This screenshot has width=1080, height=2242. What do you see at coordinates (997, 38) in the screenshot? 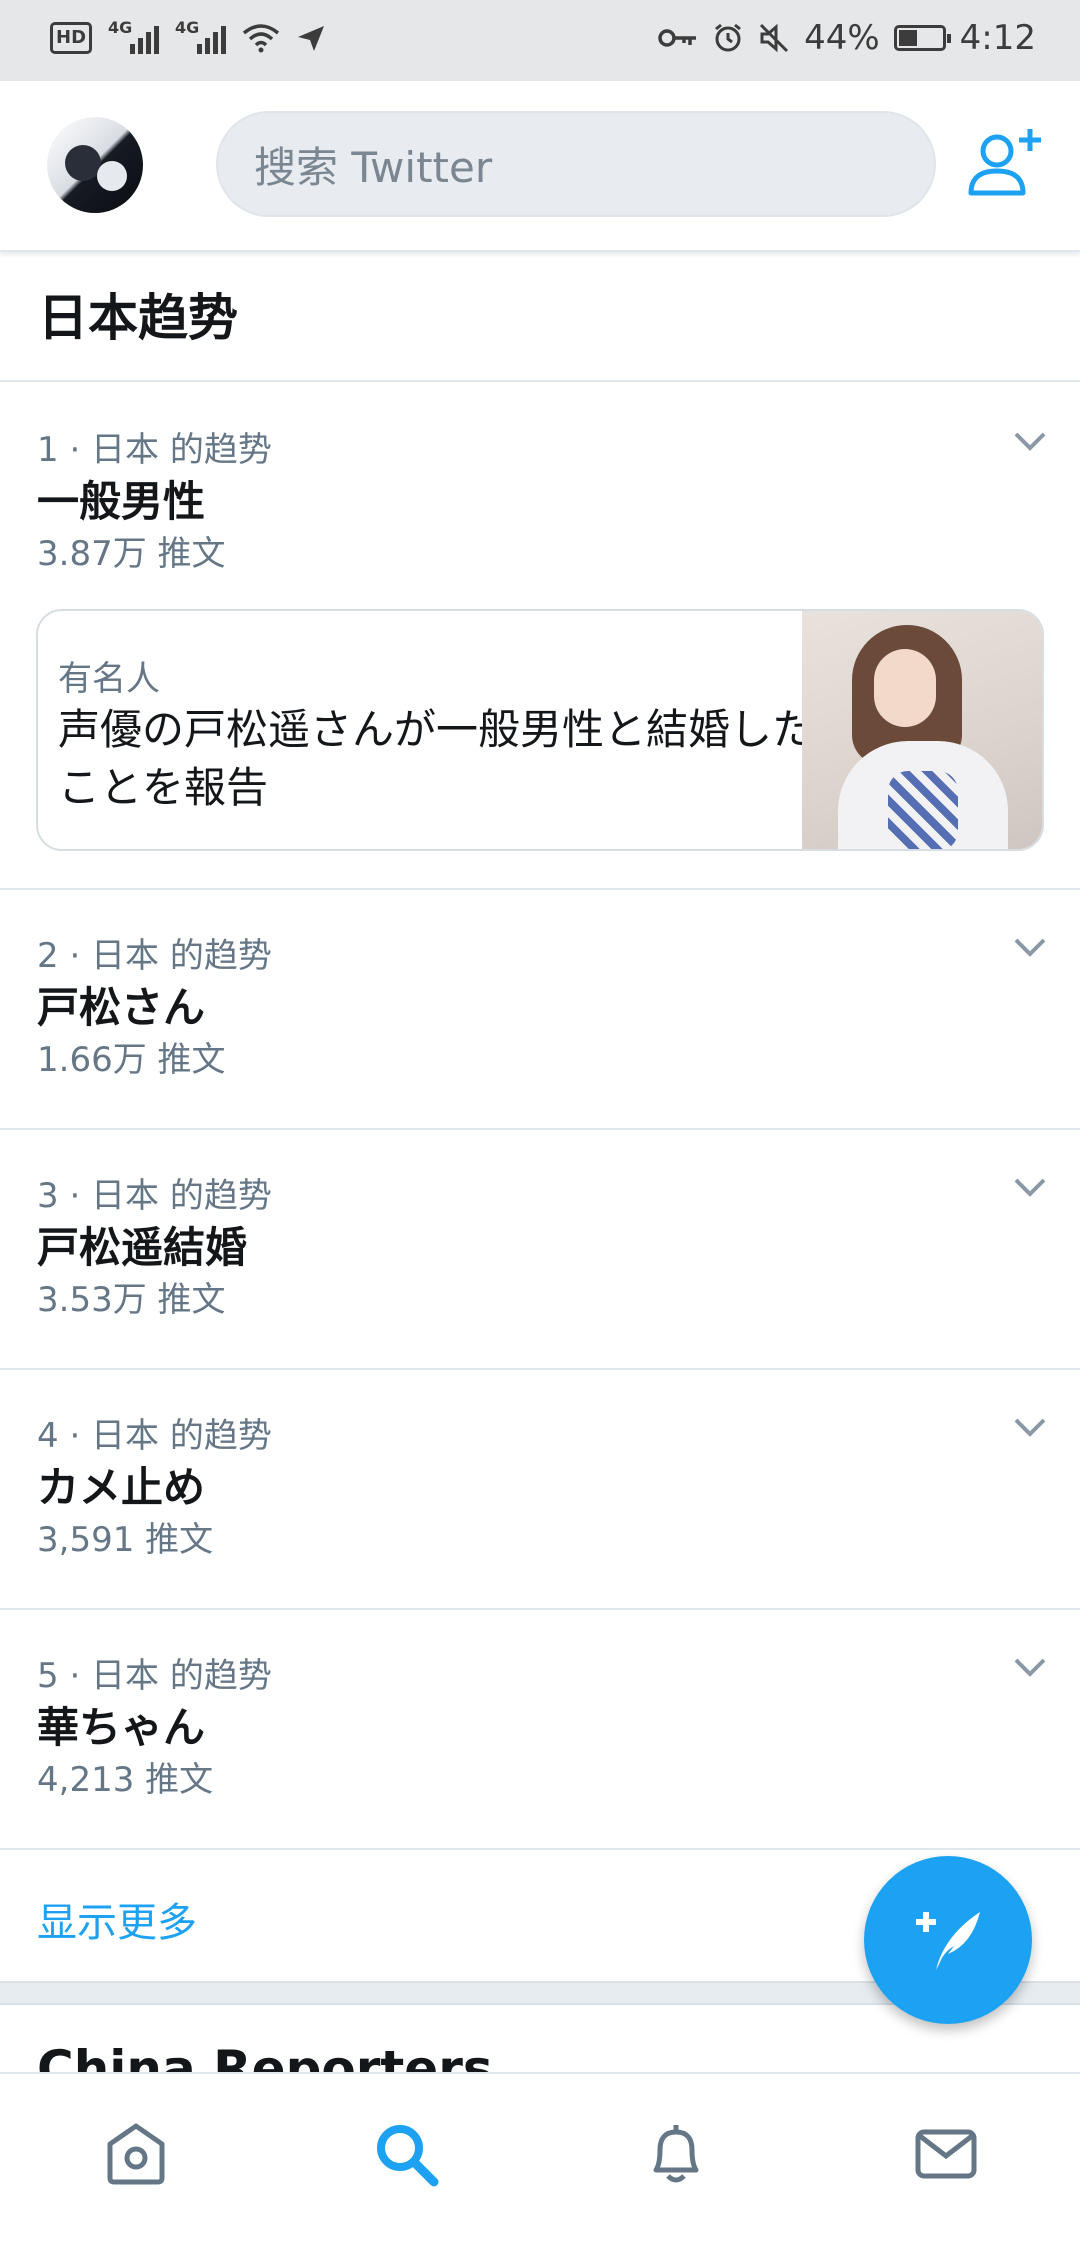
I see `clock: 4:12` at bounding box center [997, 38].